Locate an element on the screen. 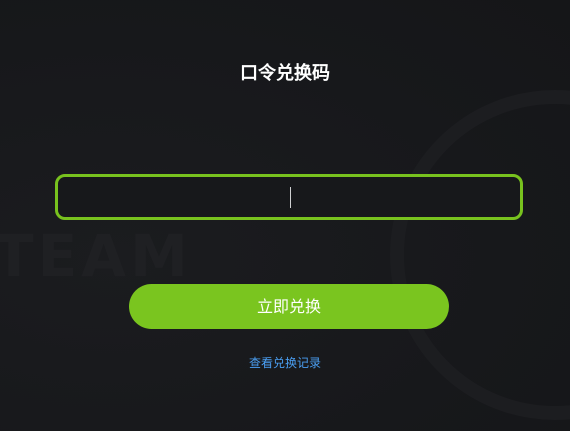  background-watermark: TEAM is located at coordinates (96, 256).